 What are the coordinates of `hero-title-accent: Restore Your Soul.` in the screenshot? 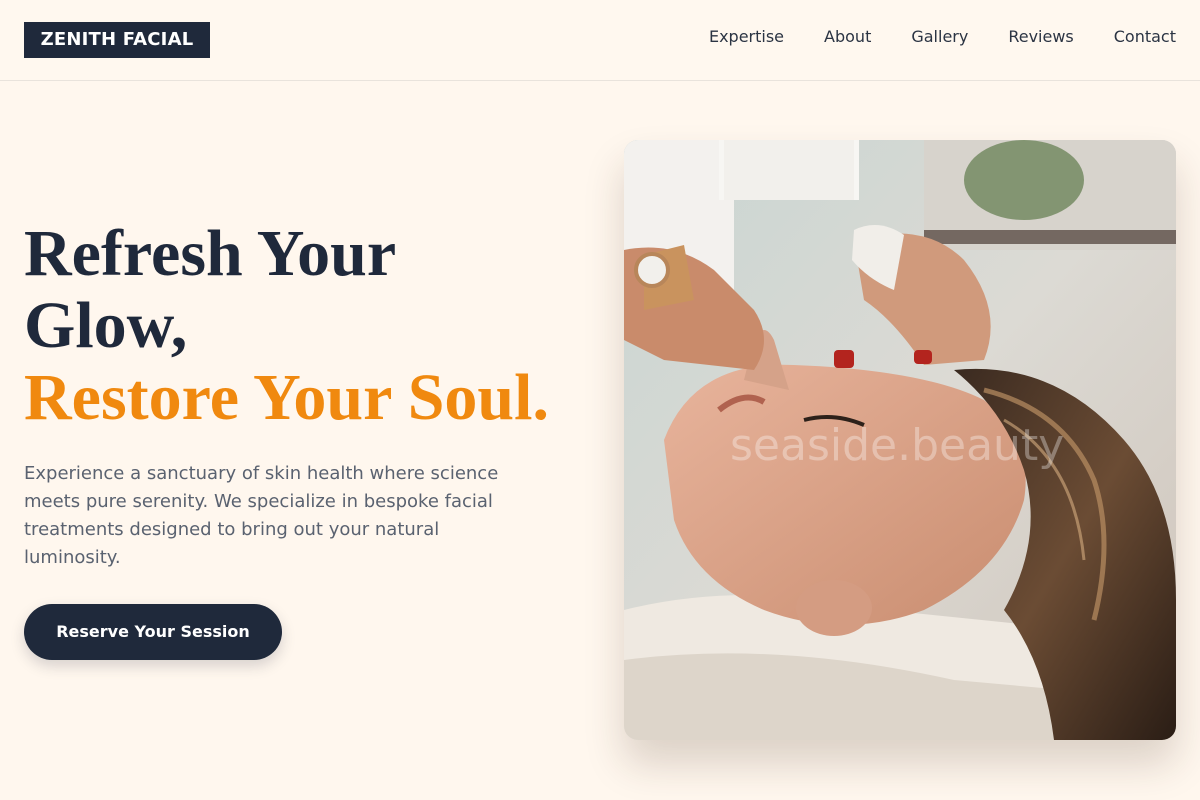 It's located at (286, 397).